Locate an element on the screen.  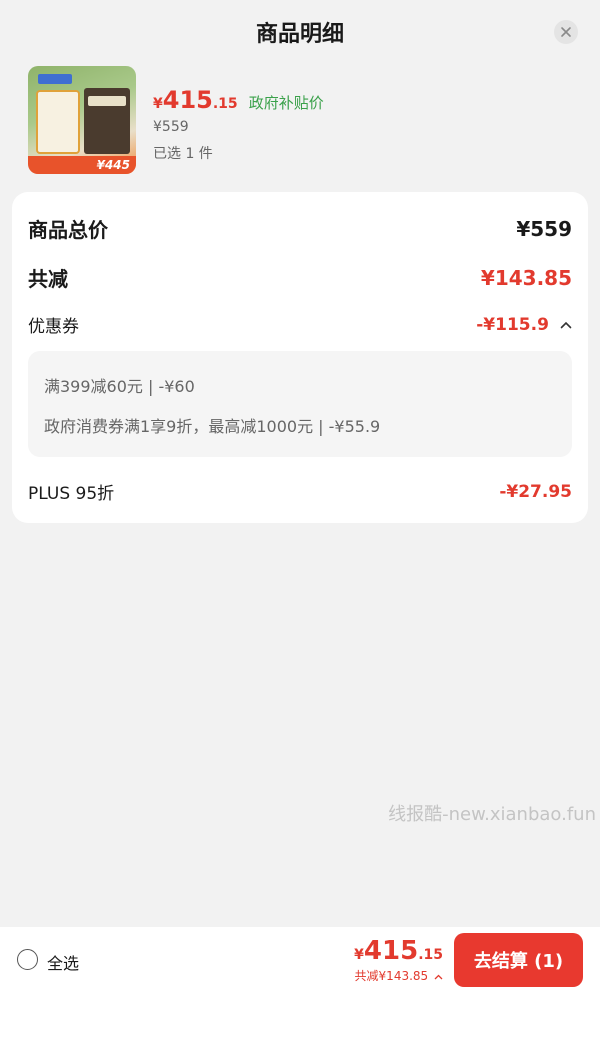
total-row: 商品总价 ¥559 is located at coordinates (300, 228).